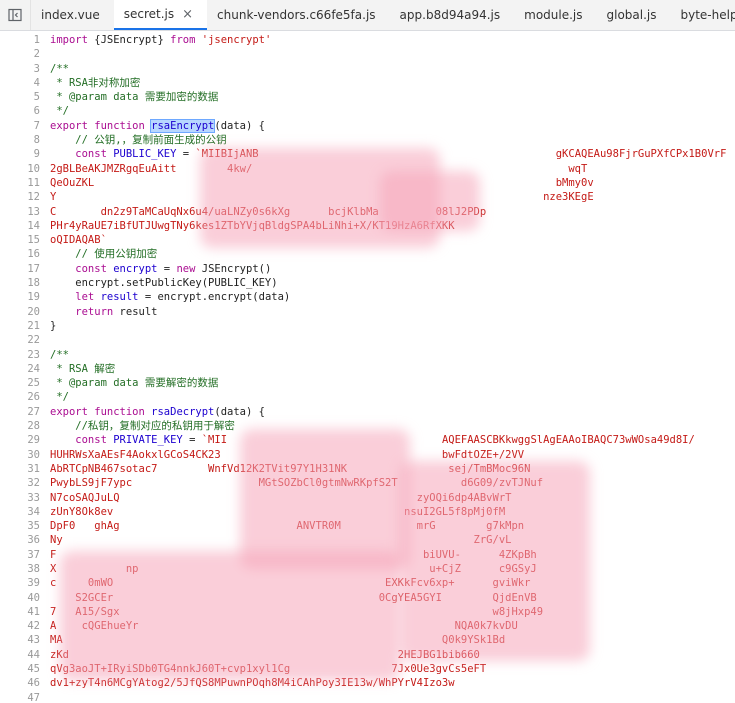 This screenshot has width=735, height=703. Describe the element at coordinates (33, 568) in the screenshot. I see `line-number: 38` at that location.